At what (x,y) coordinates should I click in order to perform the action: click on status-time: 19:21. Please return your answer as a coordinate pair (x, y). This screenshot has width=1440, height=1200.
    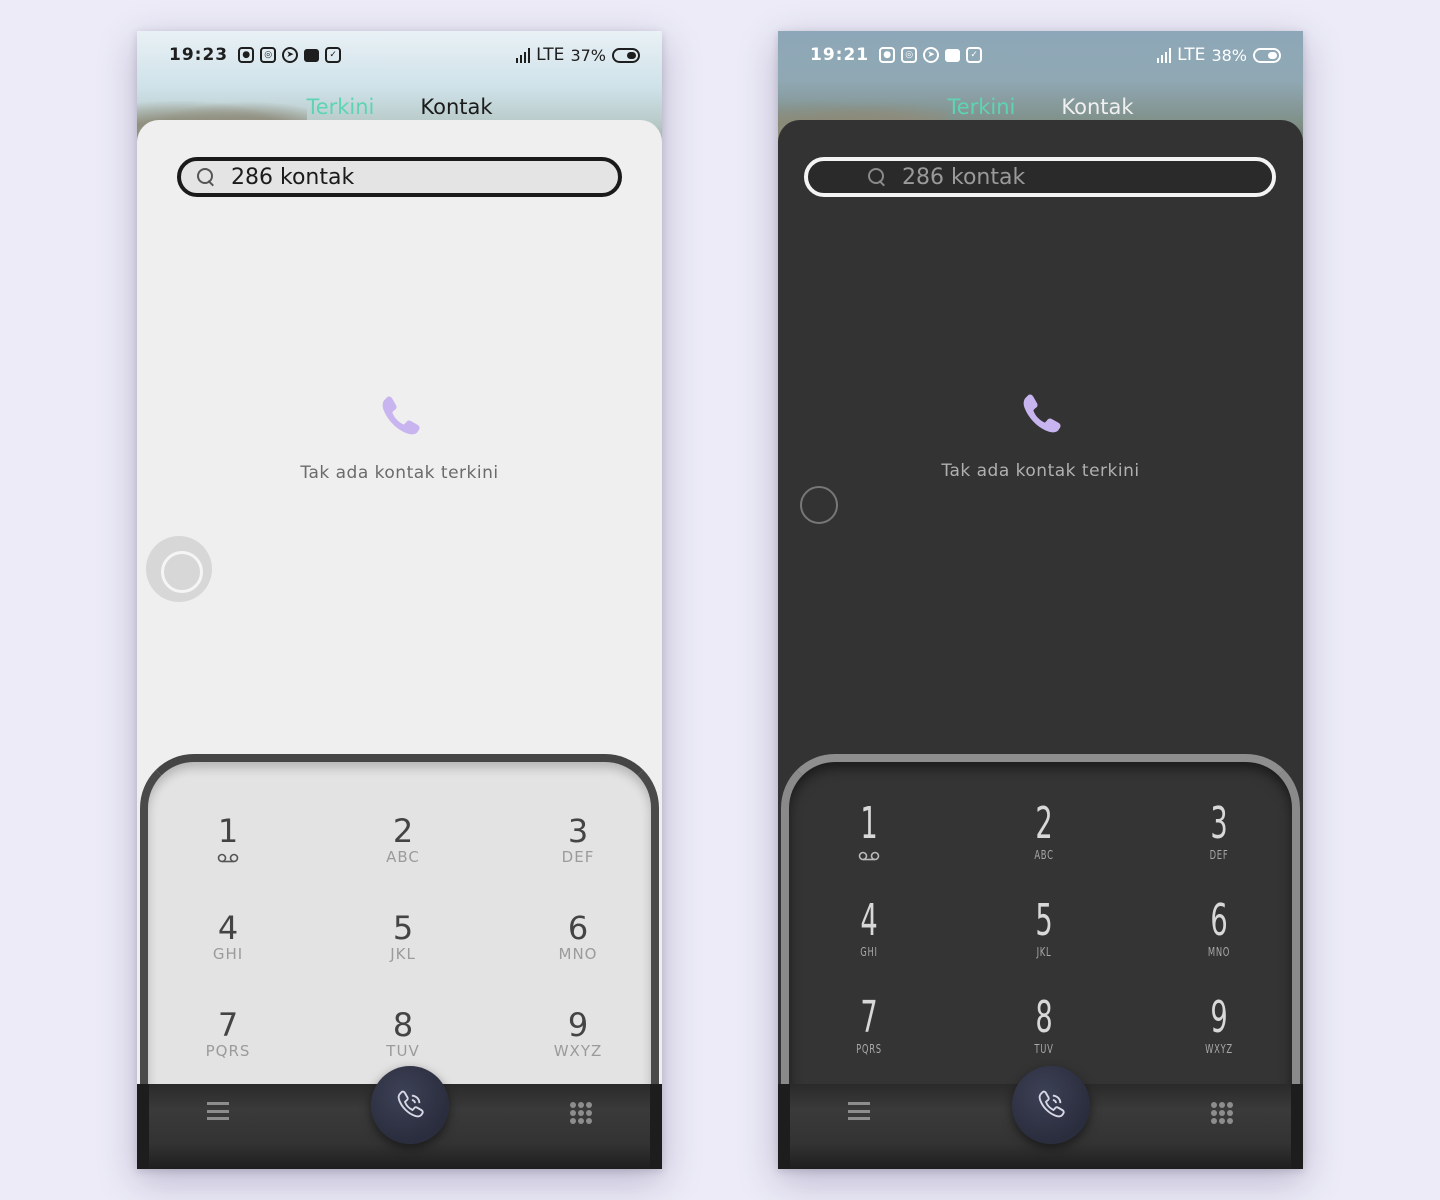
    Looking at the image, I should click on (840, 55).